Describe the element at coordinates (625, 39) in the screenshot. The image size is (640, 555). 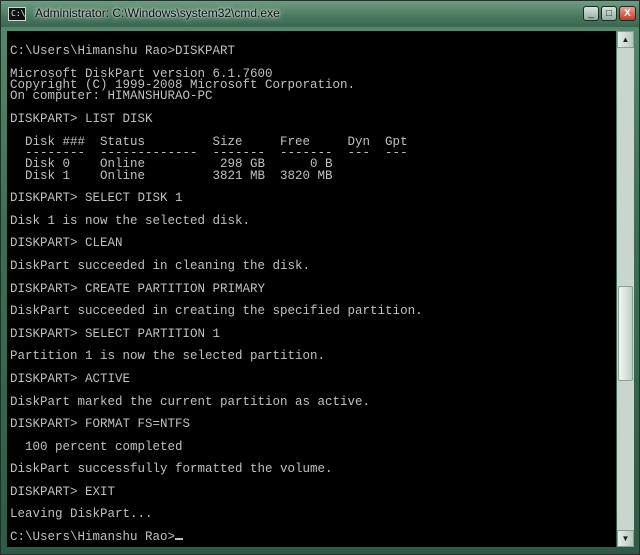
I see `scroll-up-arrow-icon: ▲` at that location.